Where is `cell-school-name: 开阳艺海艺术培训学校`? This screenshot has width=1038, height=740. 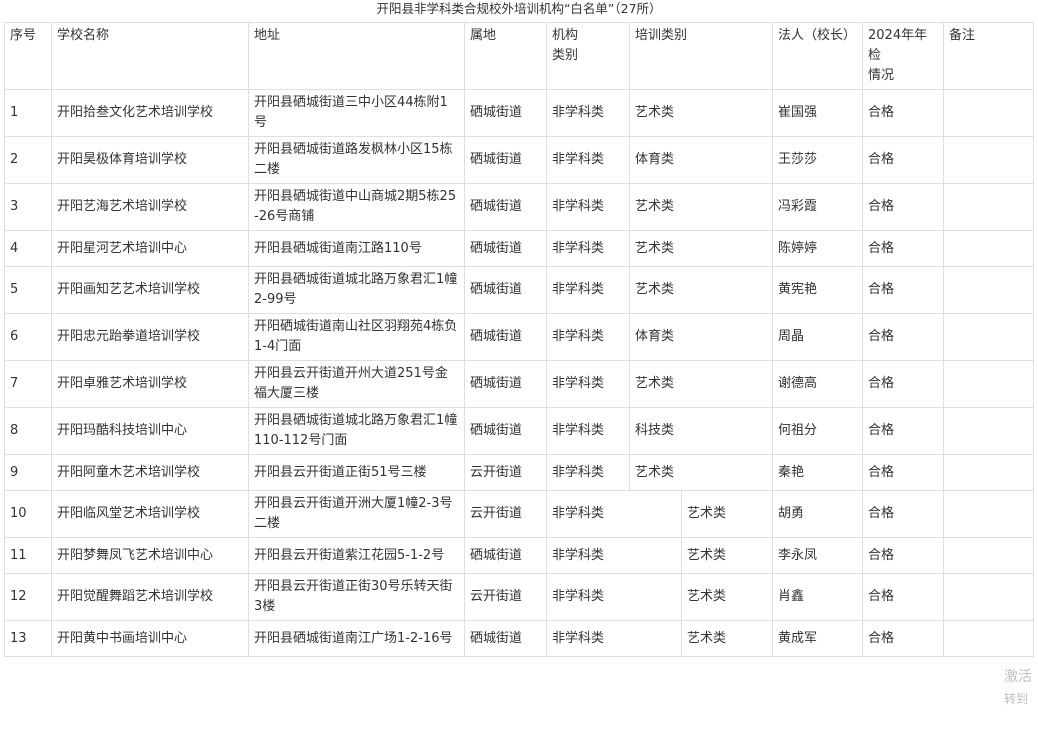
cell-school-name: 开阳艺海艺术培训学校 is located at coordinates (150, 207).